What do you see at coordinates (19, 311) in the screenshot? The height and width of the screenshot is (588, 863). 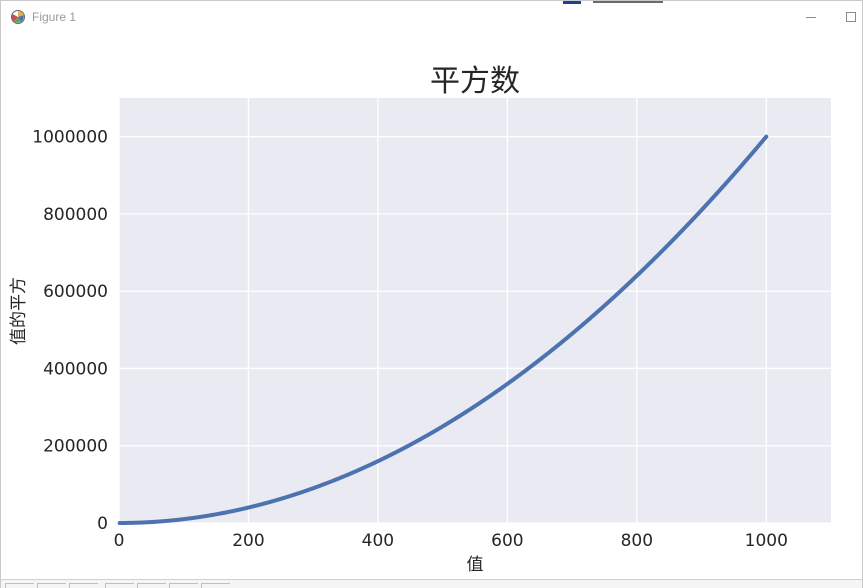 I see `y-axis-label: 值的平方` at bounding box center [19, 311].